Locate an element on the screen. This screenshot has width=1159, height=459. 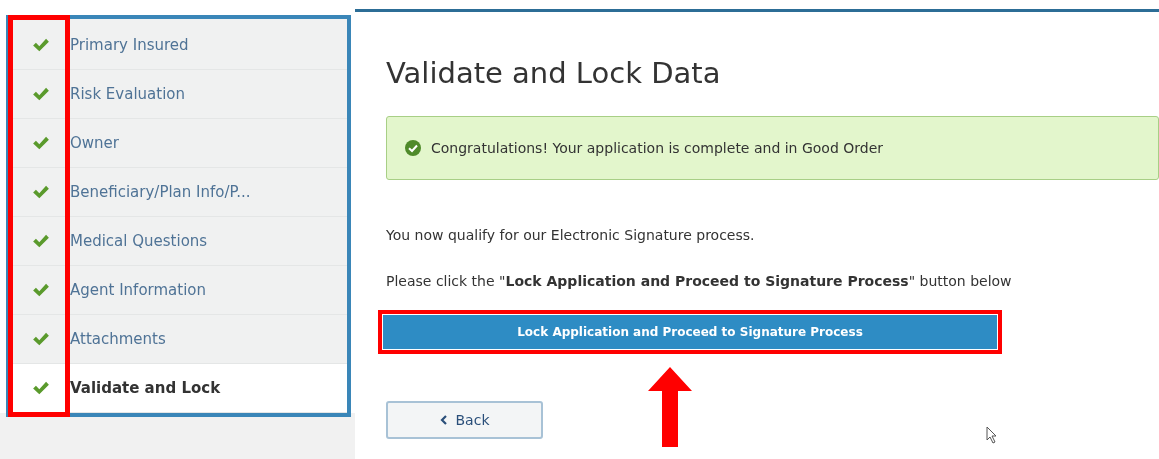
page-title: Validate and Lock Data is located at coordinates (554, 73).